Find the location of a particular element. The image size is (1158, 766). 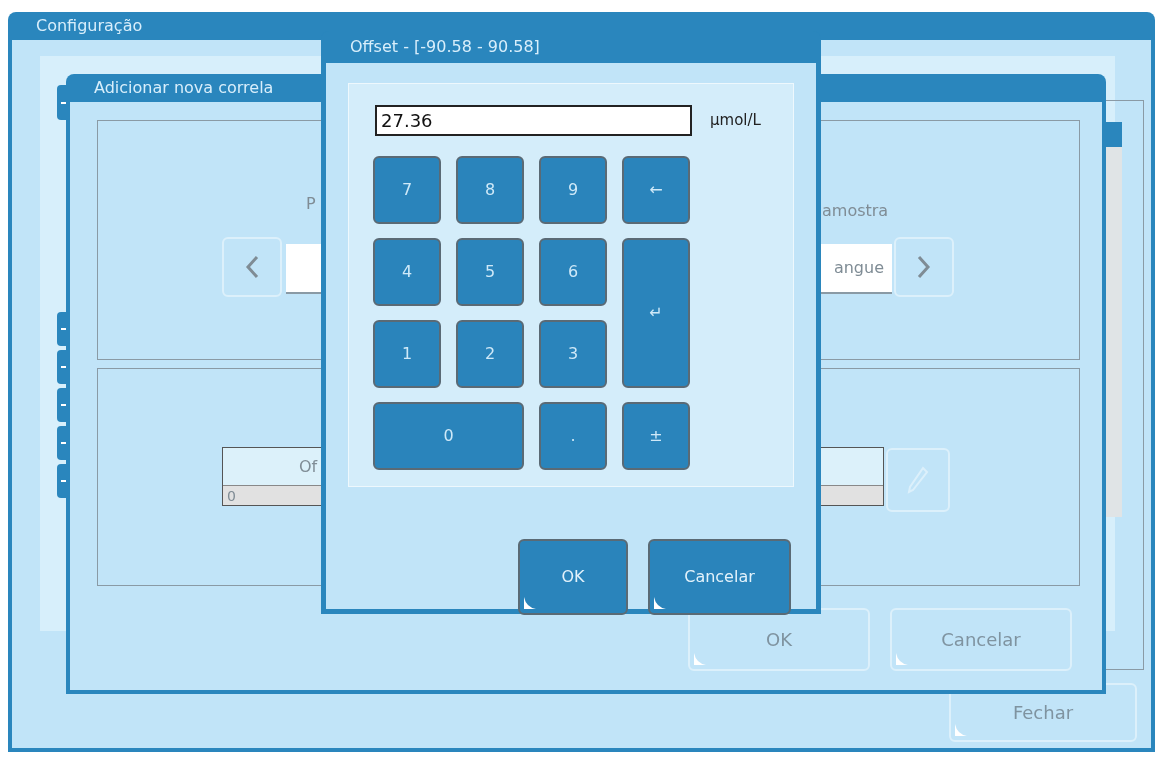

keypad-key: 5 is located at coordinates (490, 272).